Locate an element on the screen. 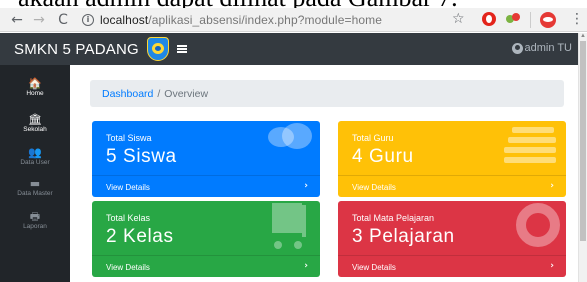  hamburger-menu-icon is located at coordinates (181, 49).